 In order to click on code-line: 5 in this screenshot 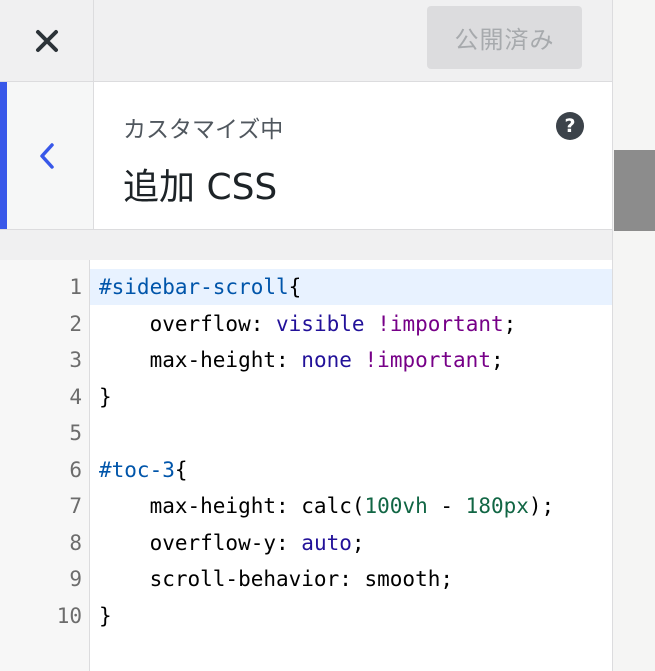, I will do `click(306, 433)`.